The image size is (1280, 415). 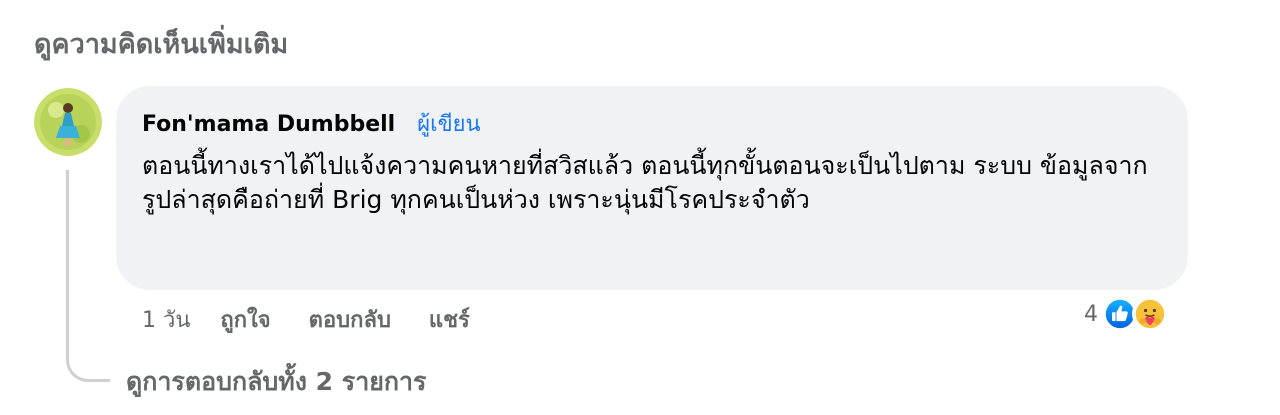 What do you see at coordinates (166, 319) in the screenshot?
I see `comment-timestamp: 1 วัน` at bounding box center [166, 319].